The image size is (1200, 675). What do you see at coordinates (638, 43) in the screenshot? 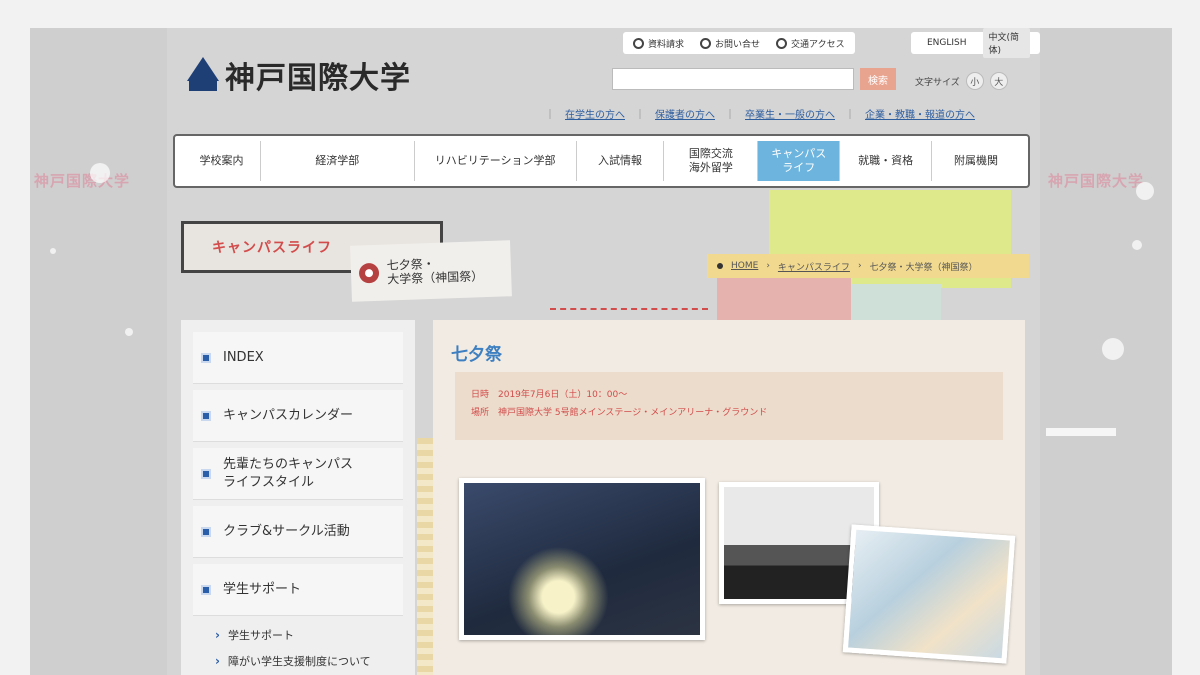
I see `document-icon` at bounding box center [638, 43].